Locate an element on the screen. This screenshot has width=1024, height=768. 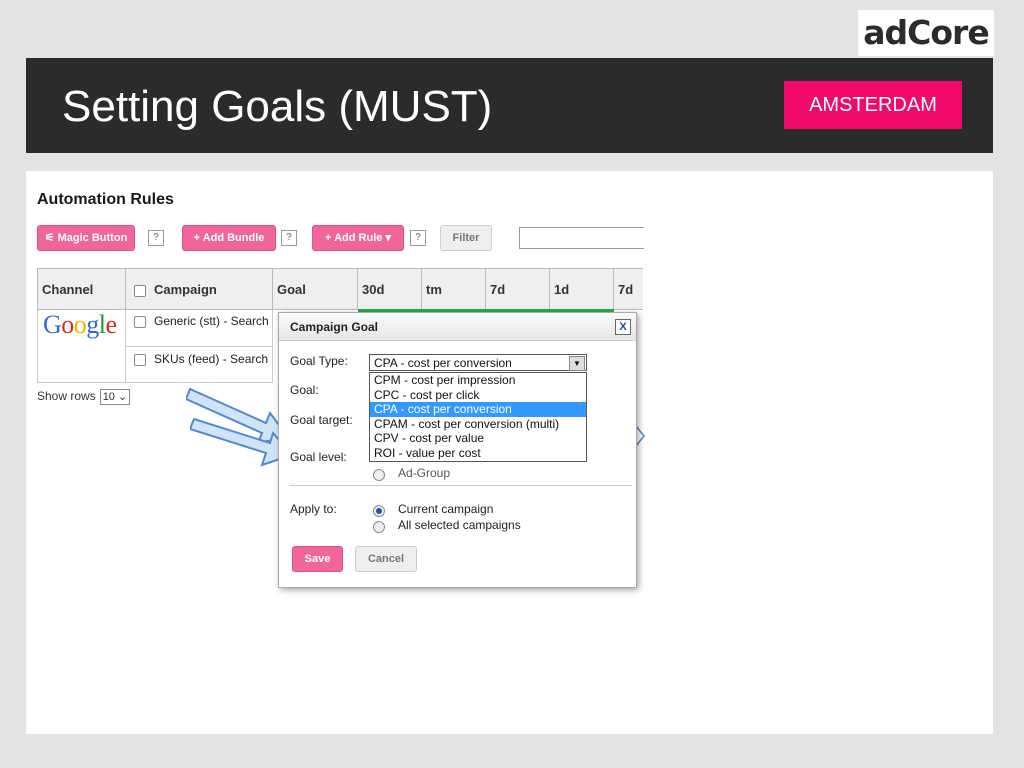
slide-title: Setting Goals (MUST) is located at coordinates (277, 106).